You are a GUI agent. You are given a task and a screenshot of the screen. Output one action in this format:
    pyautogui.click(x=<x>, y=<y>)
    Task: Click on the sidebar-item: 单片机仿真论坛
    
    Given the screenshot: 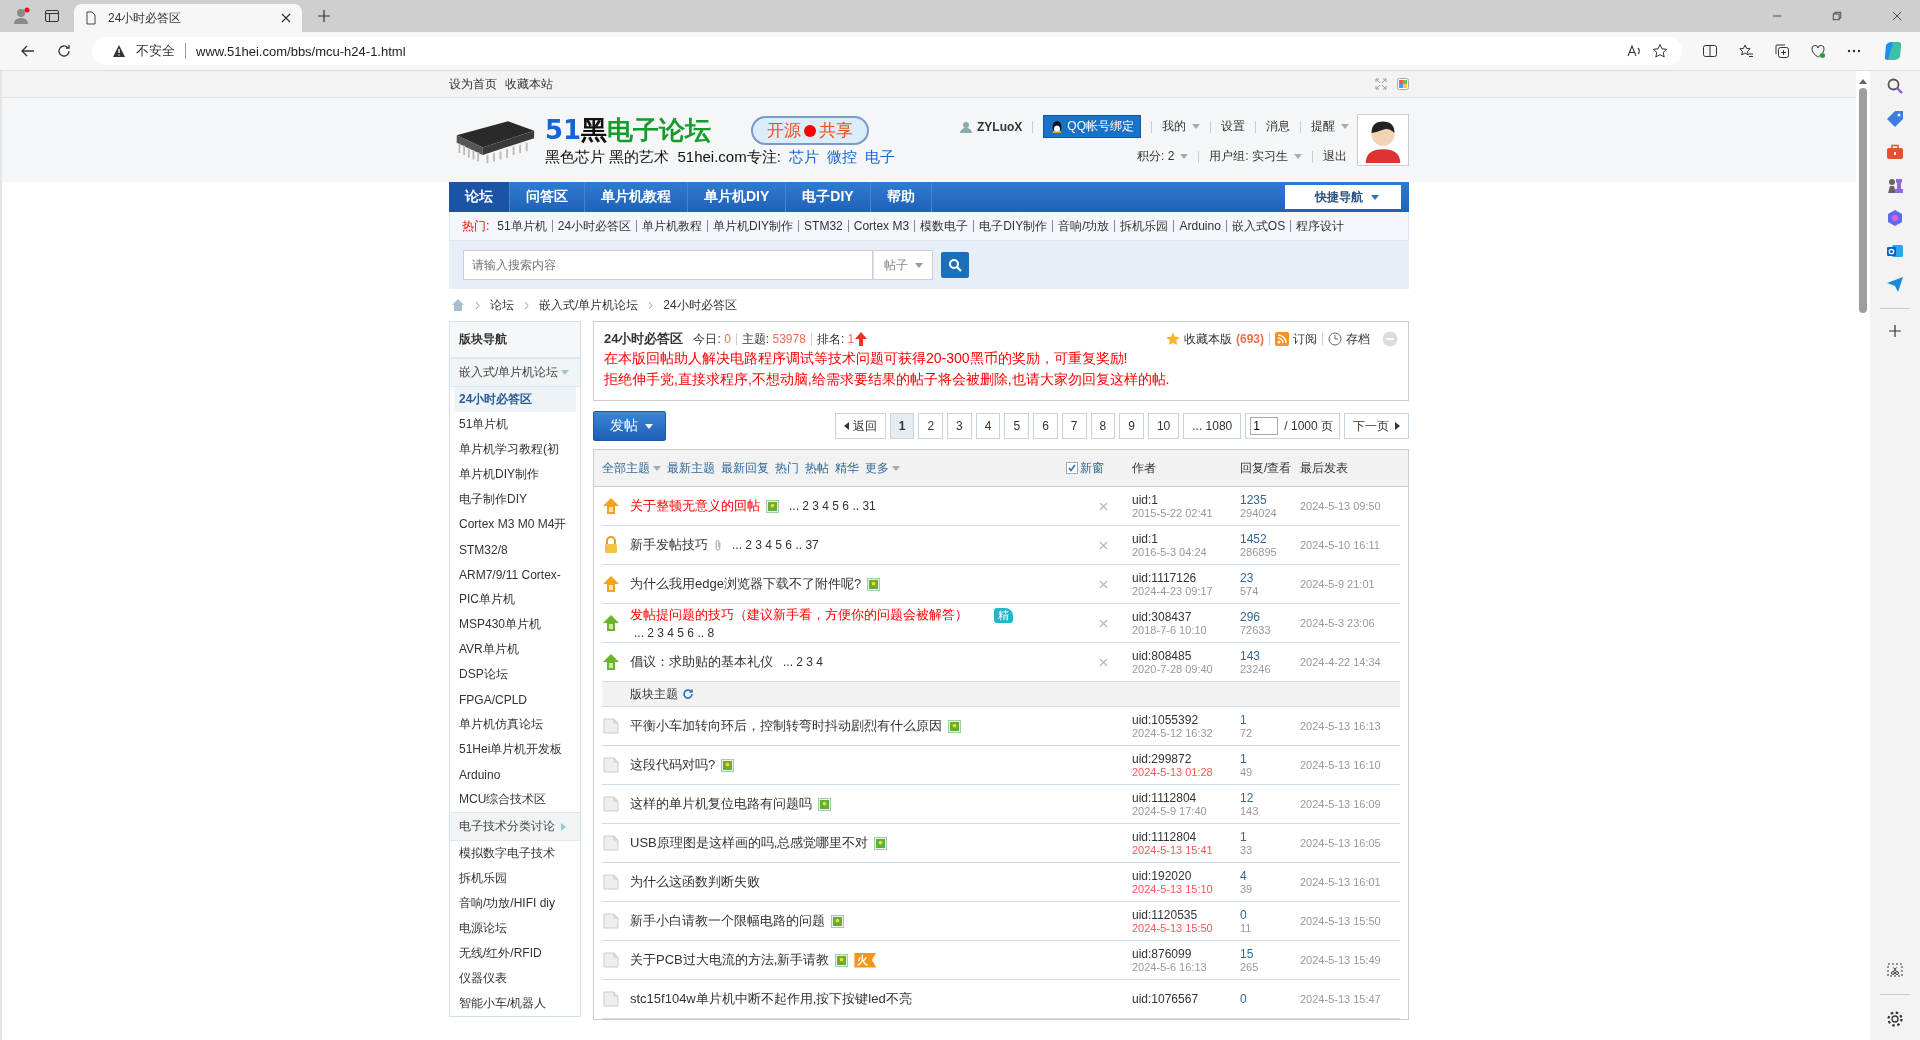 What is the action you would take?
    pyautogui.click(x=515, y=724)
    